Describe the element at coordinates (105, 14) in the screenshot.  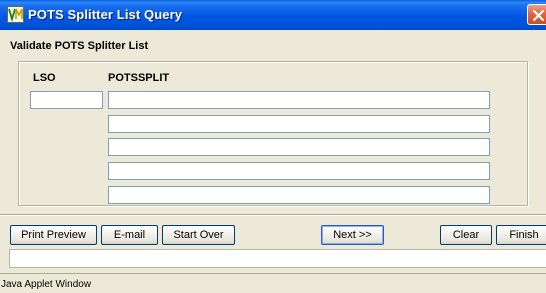
I see `window-title: POTS Splitter List Query` at that location.